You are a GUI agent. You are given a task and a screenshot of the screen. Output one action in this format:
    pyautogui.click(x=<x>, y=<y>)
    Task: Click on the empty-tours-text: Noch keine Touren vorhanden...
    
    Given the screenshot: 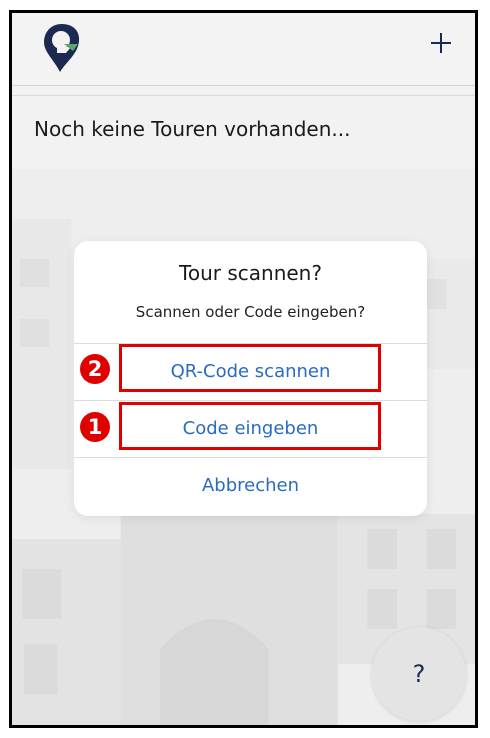 What is the action you would take?
    pyautogui.click(x=192, y=129)
    